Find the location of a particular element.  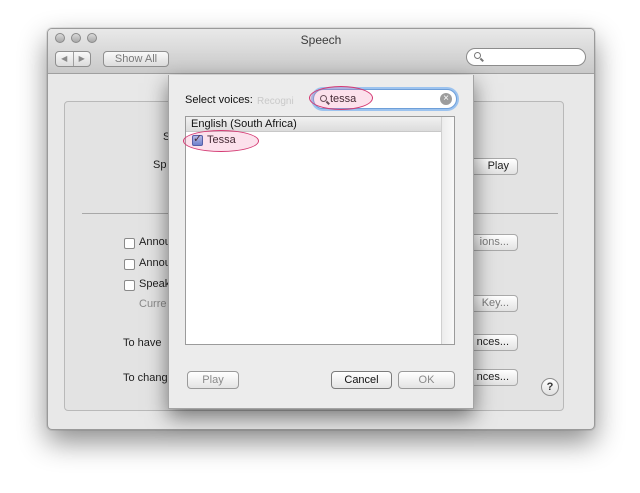

show-all-button: Show All is located at coordinates (136, 59).